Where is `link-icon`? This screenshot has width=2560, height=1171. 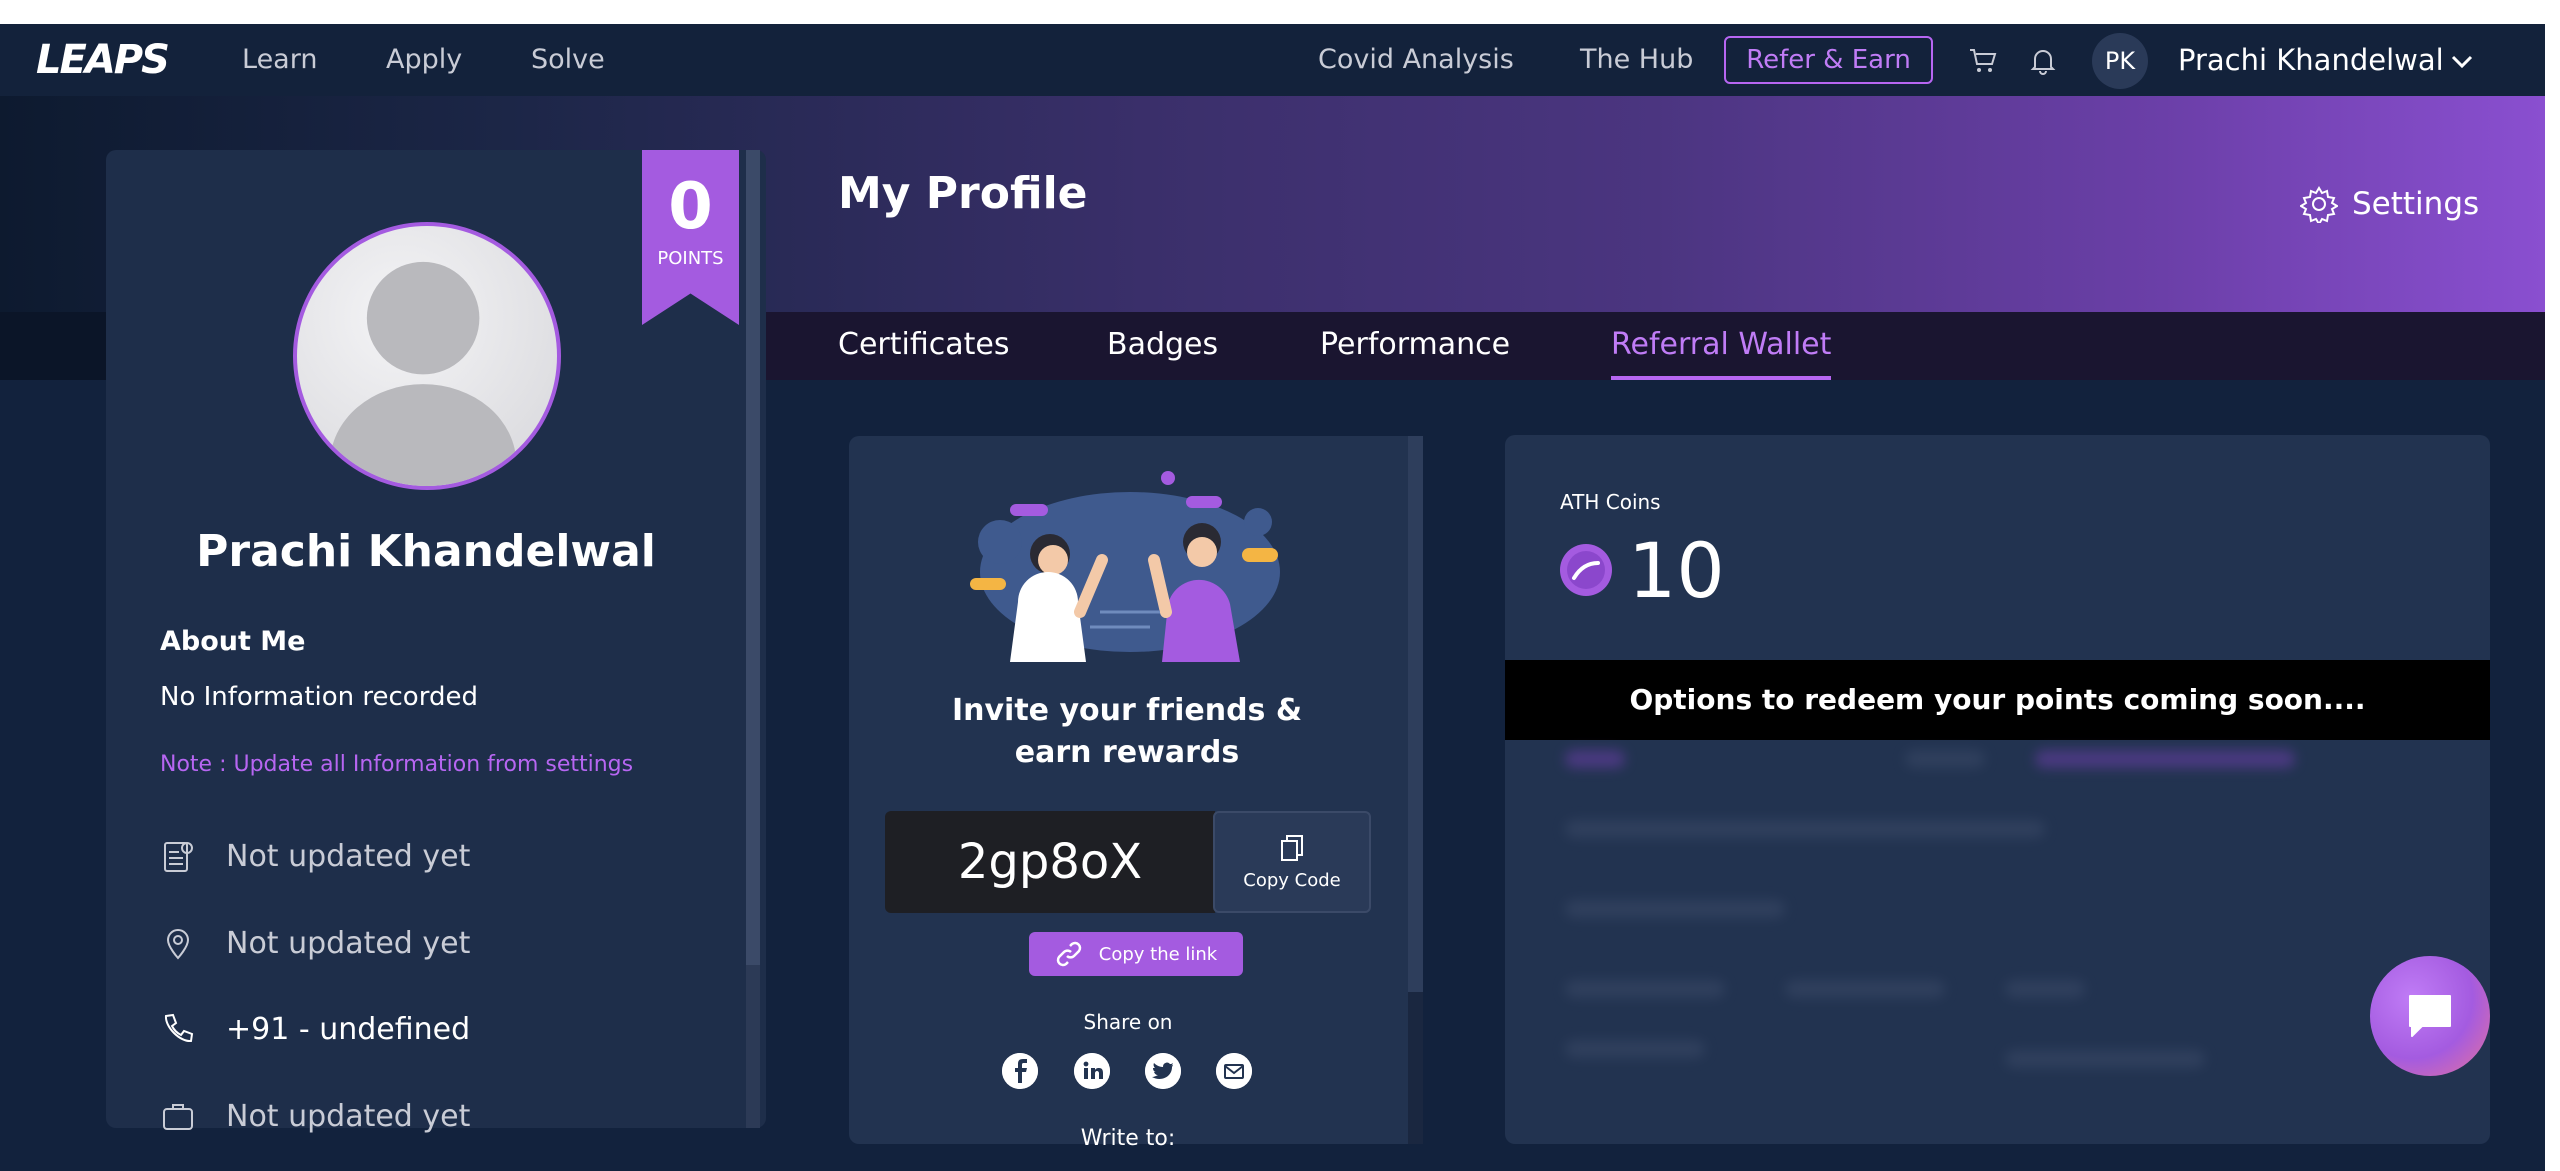 link-icon is located at coordinates (1068, 954).